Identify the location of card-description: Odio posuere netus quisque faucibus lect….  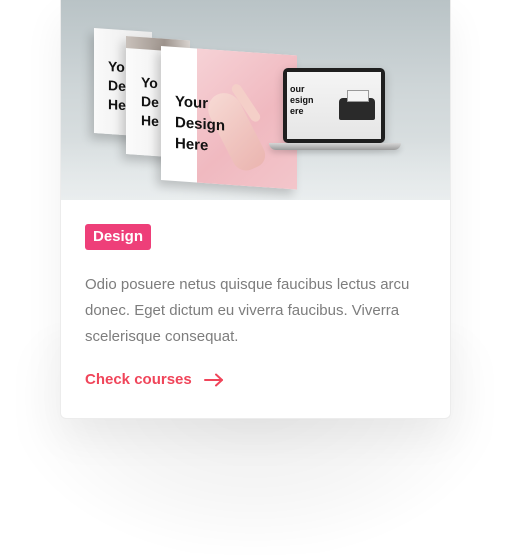
(247, 310).